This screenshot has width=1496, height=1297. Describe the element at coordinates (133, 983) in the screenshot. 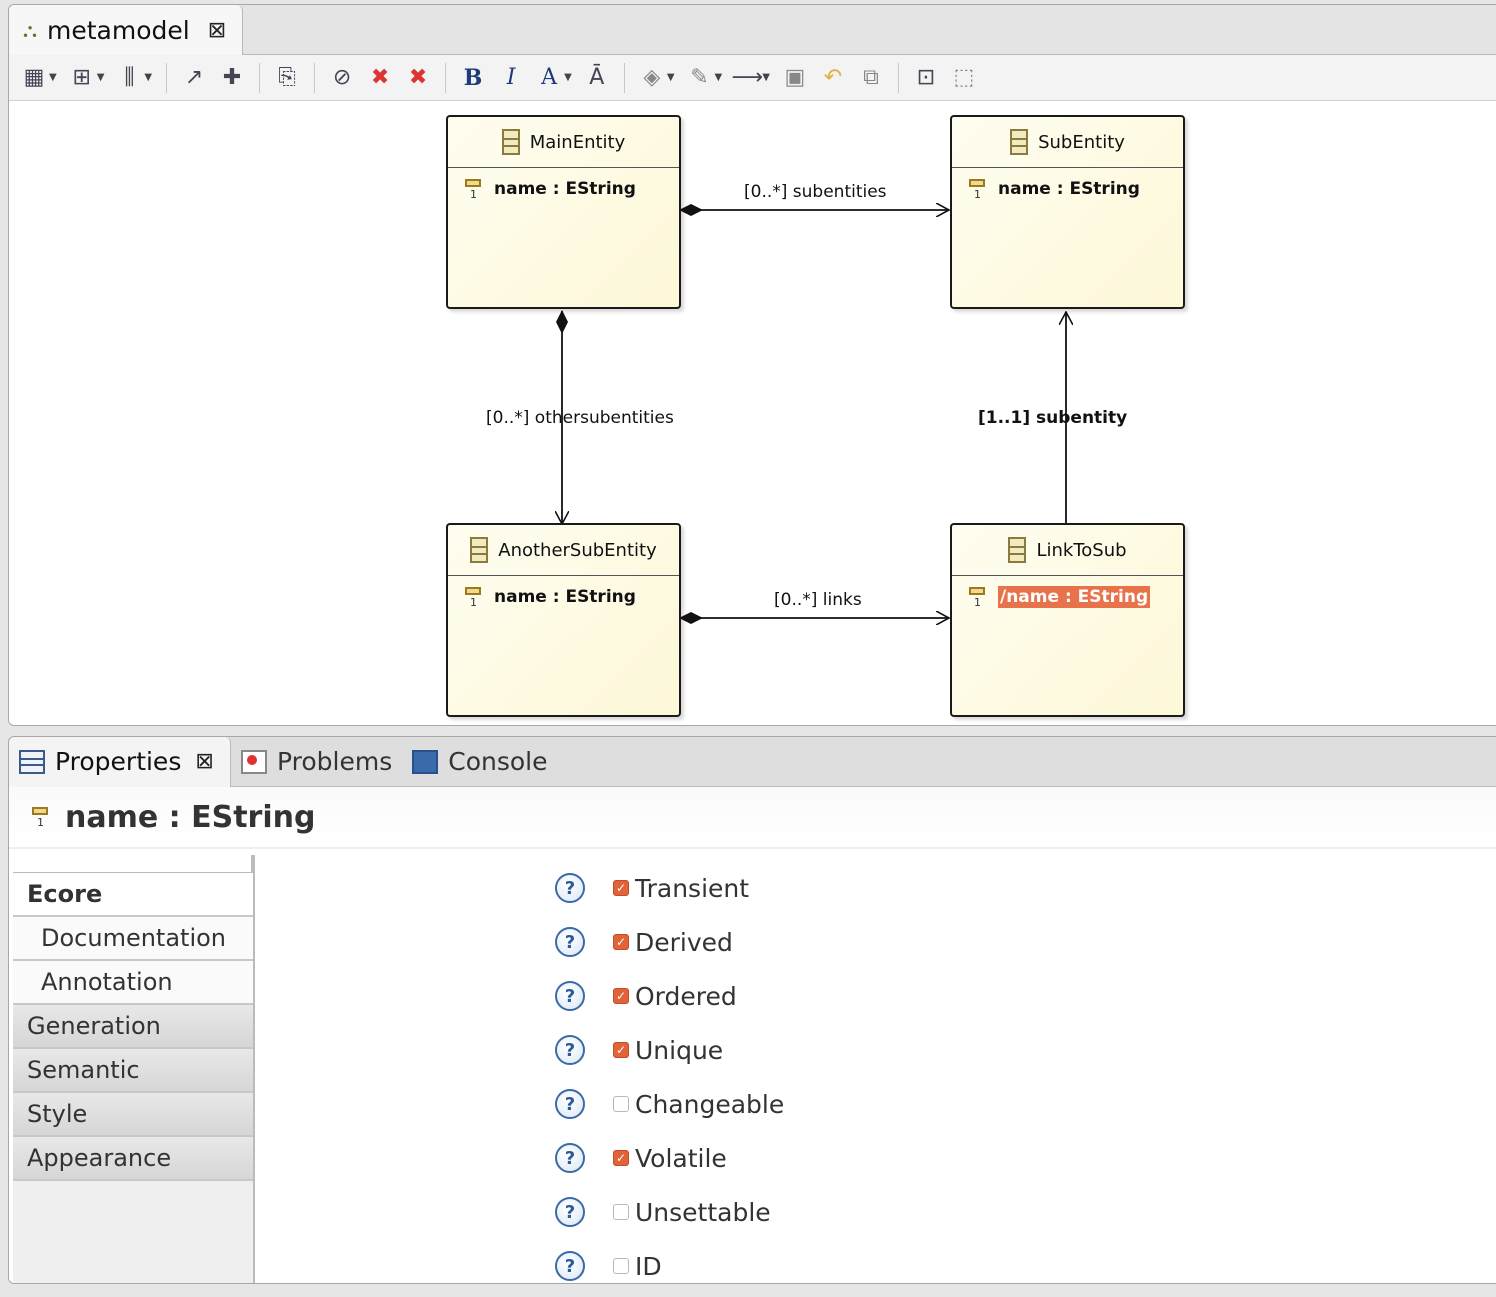

I see `sidebar-item-annotation: Annotation` at that location.